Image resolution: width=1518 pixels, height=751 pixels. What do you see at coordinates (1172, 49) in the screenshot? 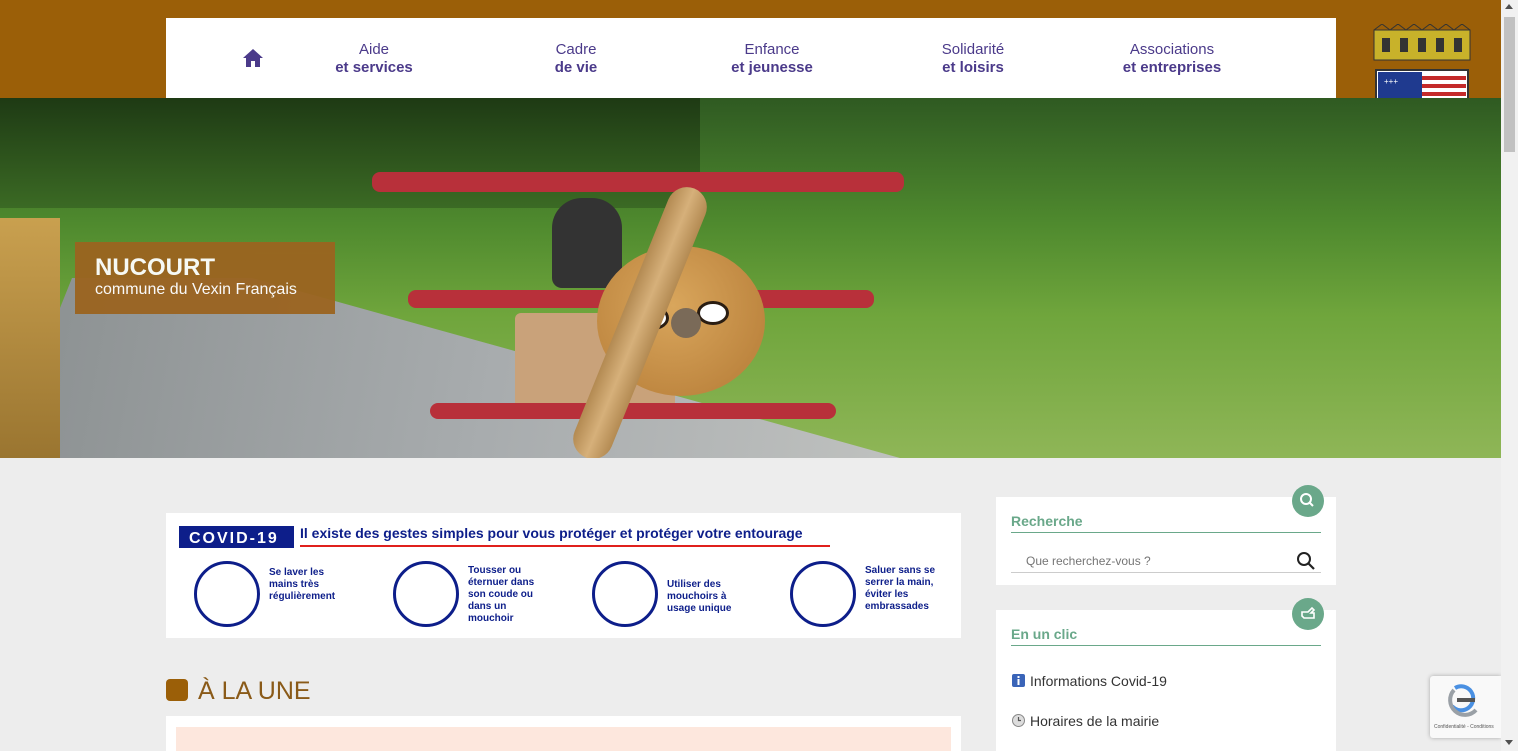
I see `nav-item-line1: Associations` at bounding box center [1172, 49].